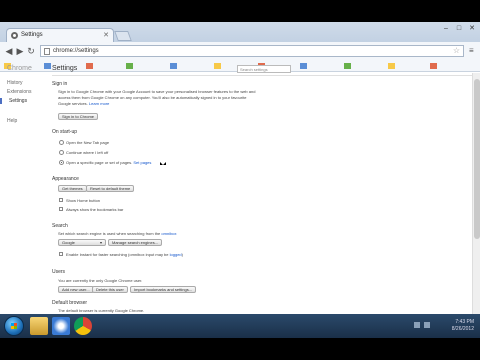  Describe the element at coordinates (65, 179) in the screenshot. I see `section-heading-appearance: Appearance` at that location.